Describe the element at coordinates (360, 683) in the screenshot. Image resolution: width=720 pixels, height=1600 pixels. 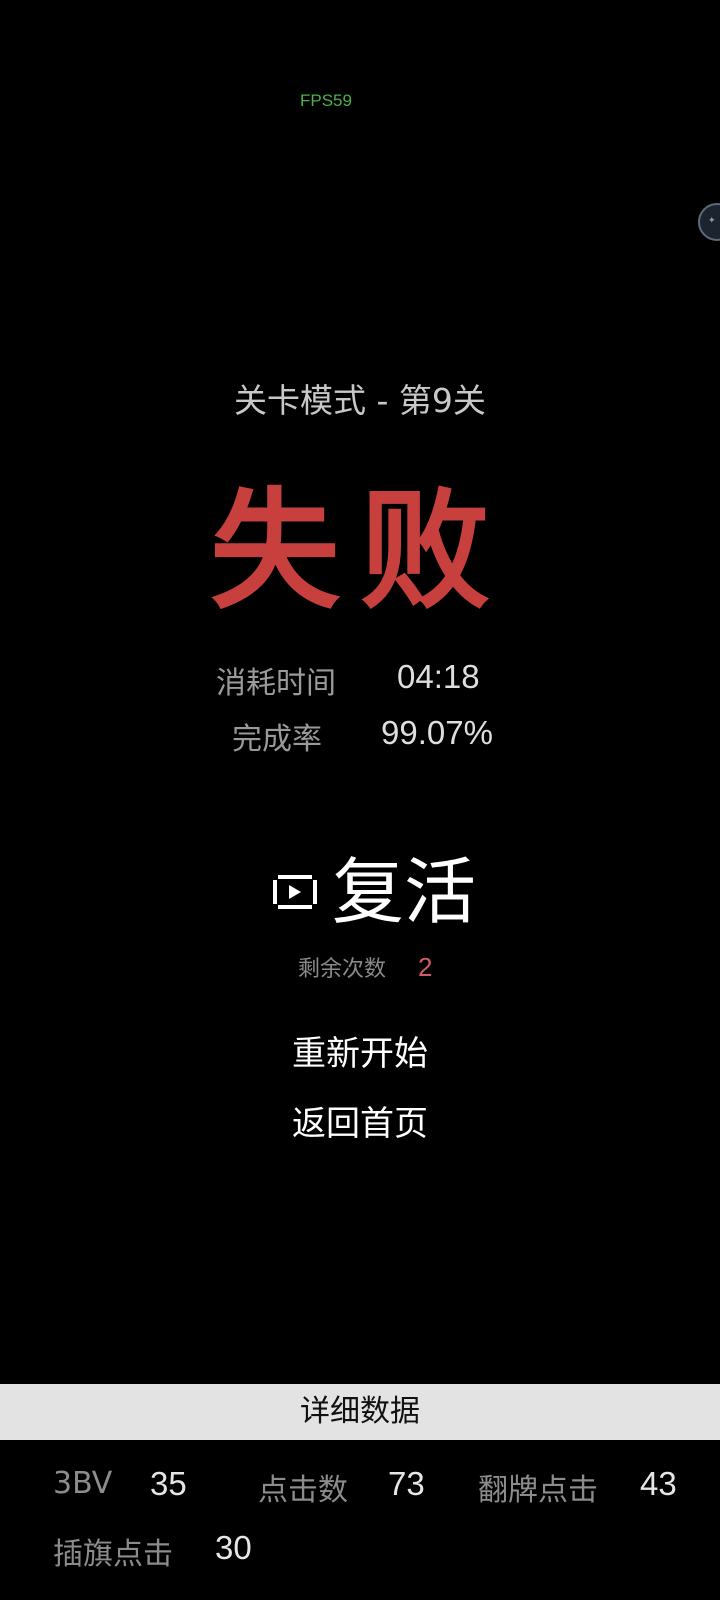
I see `time-stat-row: 消耗时间 04:18` at that location.